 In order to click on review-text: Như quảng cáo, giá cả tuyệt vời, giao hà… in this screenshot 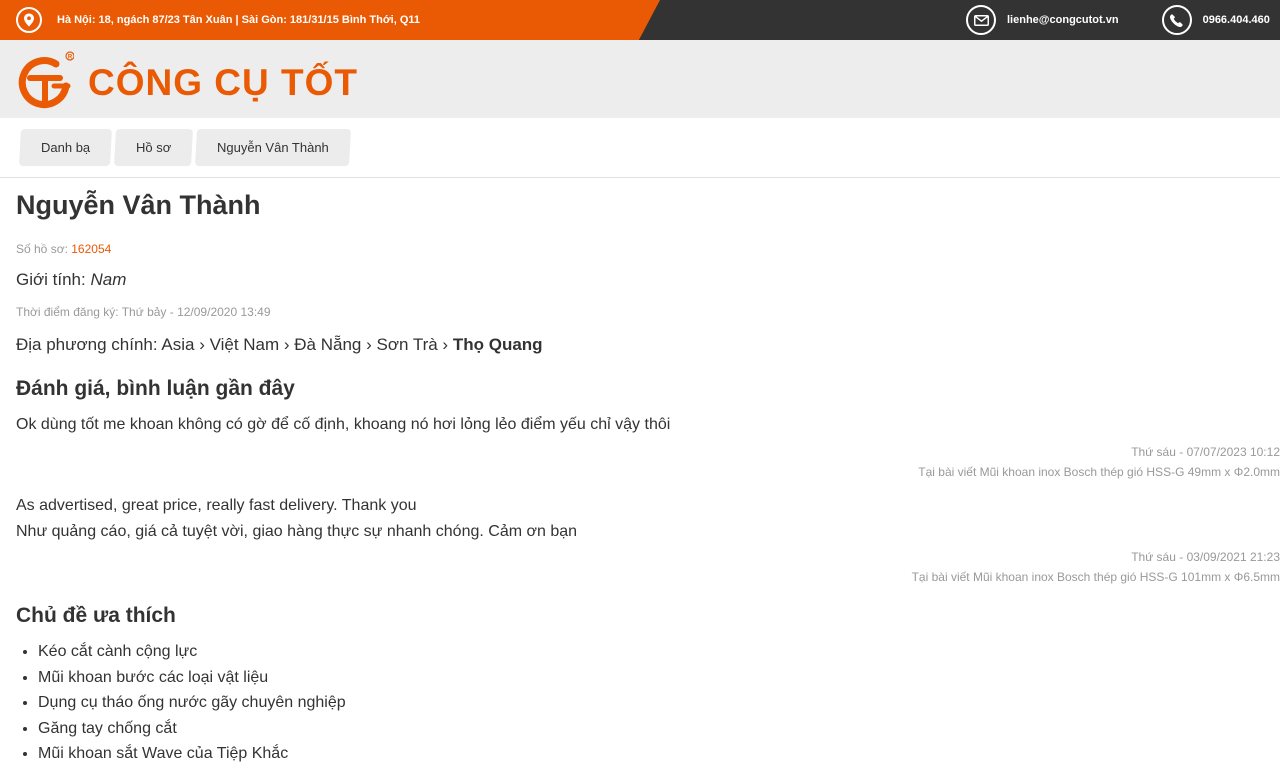, I will do `click(297, 531)`.